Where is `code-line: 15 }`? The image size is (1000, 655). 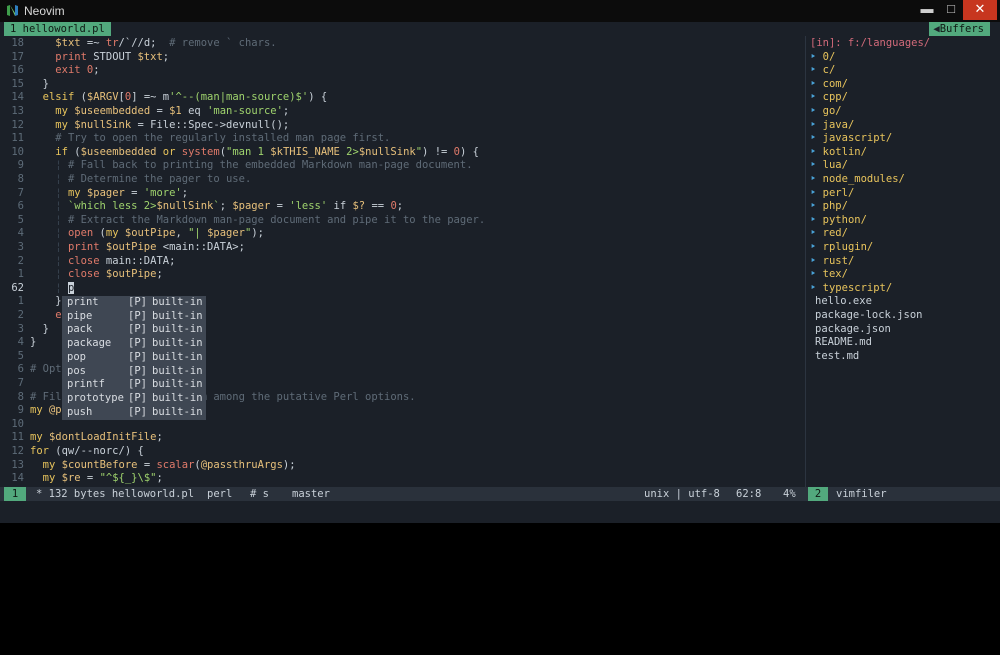 code-line: 15 } is located at coordinates (402, 85).